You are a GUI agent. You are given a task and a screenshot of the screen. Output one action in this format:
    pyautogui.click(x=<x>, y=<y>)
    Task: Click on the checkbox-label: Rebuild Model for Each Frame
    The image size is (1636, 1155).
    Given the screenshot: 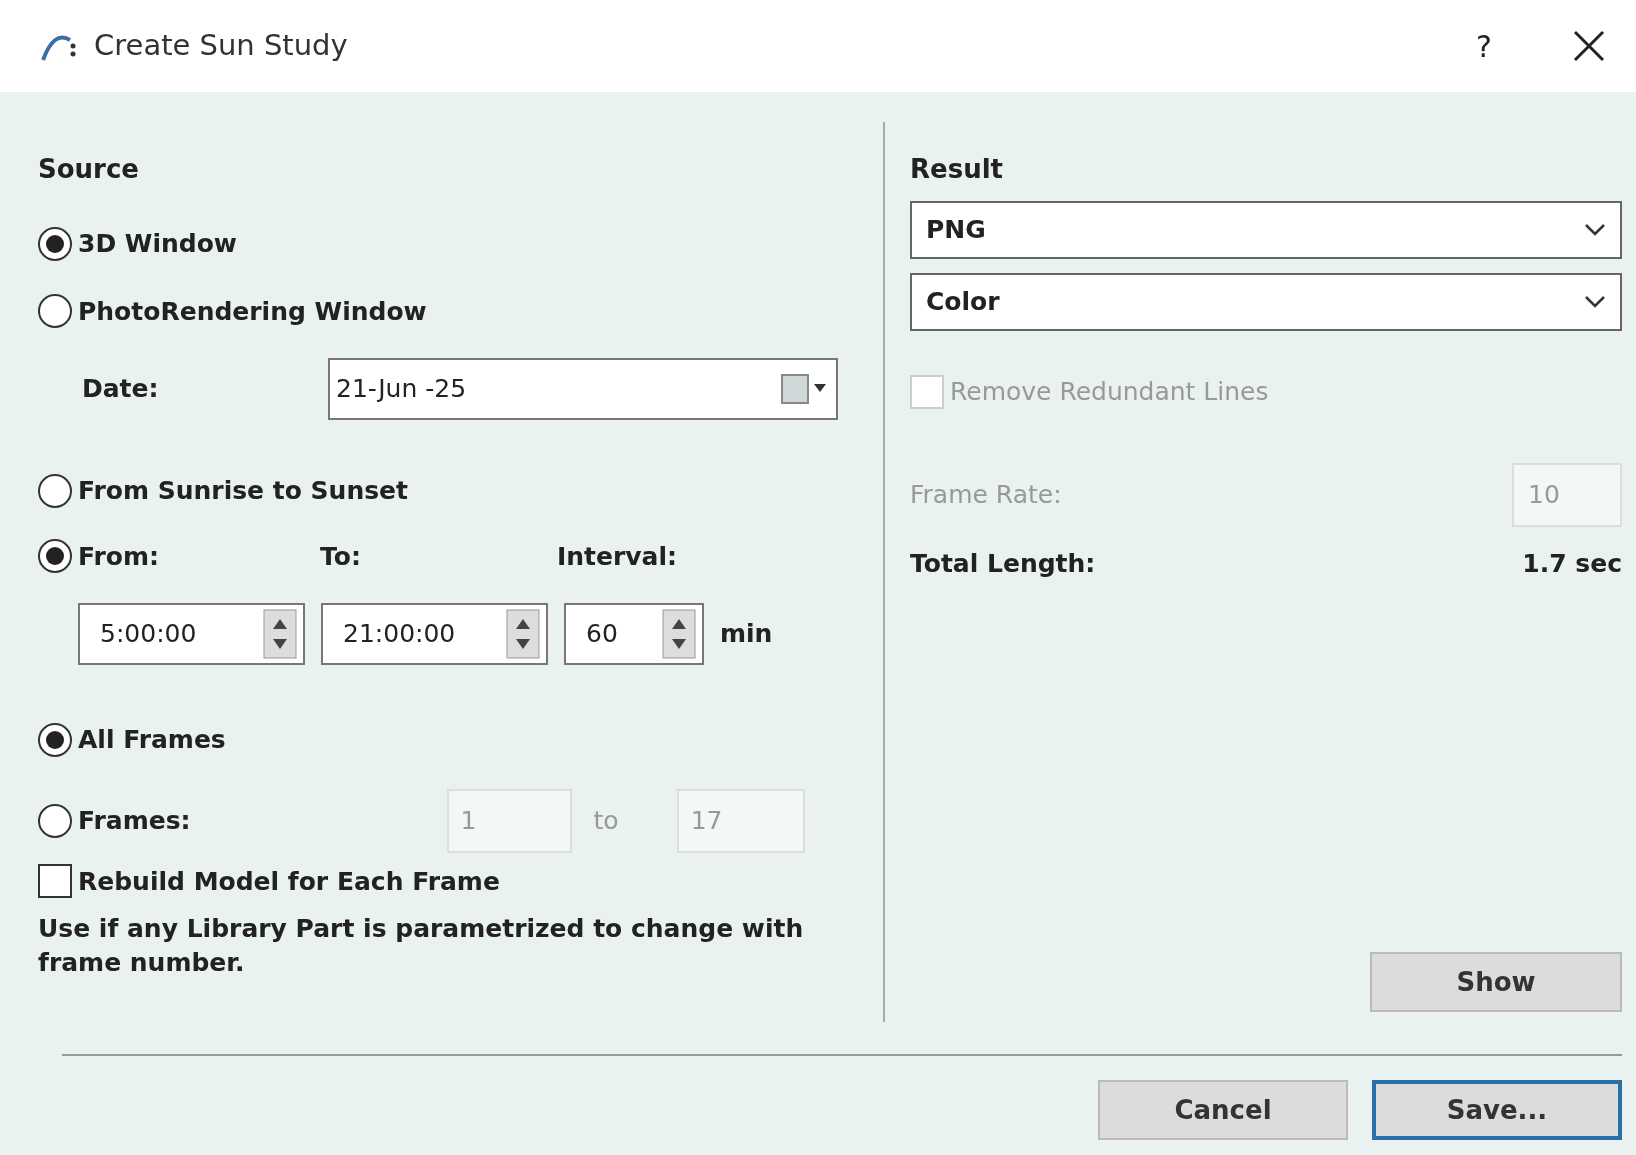 What is the action you would take?
    pyautogui.click(x=289, y=881)
    